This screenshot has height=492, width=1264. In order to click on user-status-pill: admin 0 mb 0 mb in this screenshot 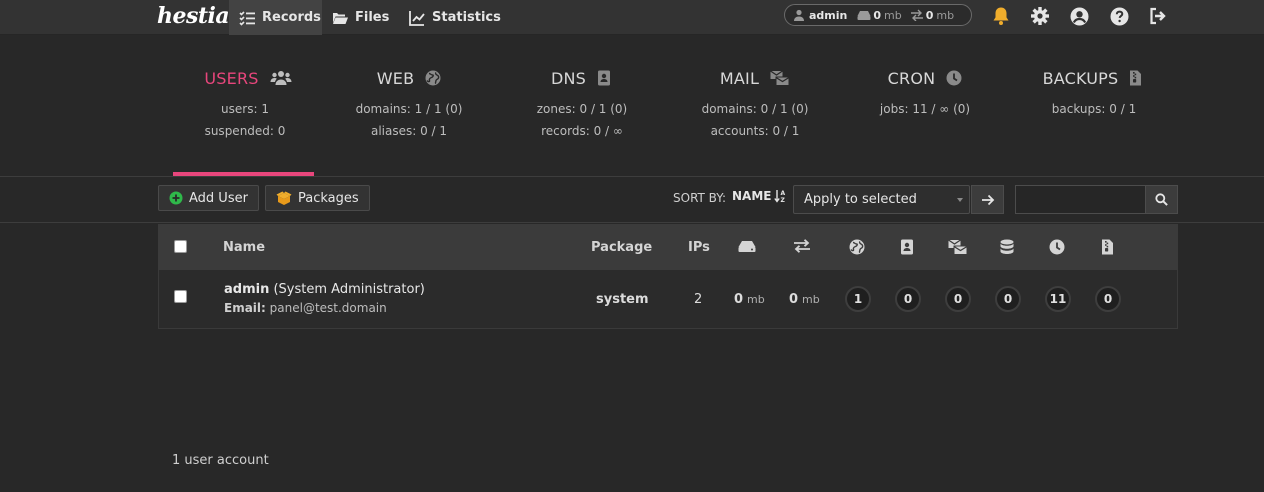, I will do `click(878, 15)`.